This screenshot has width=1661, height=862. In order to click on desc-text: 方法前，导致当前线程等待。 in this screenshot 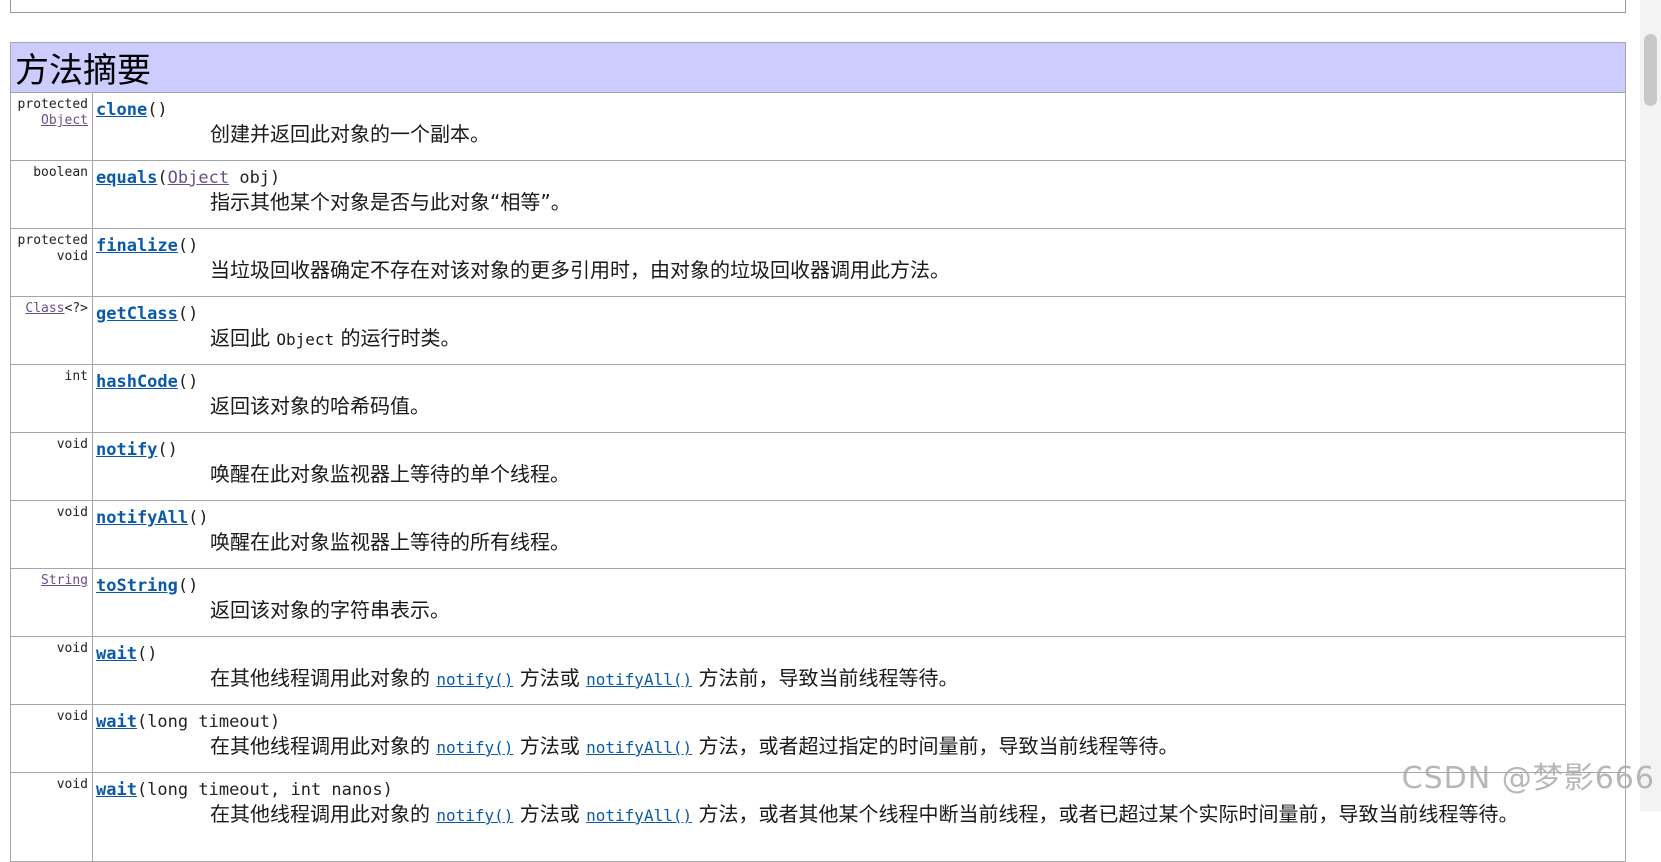, I will do `click(825, 678)`.